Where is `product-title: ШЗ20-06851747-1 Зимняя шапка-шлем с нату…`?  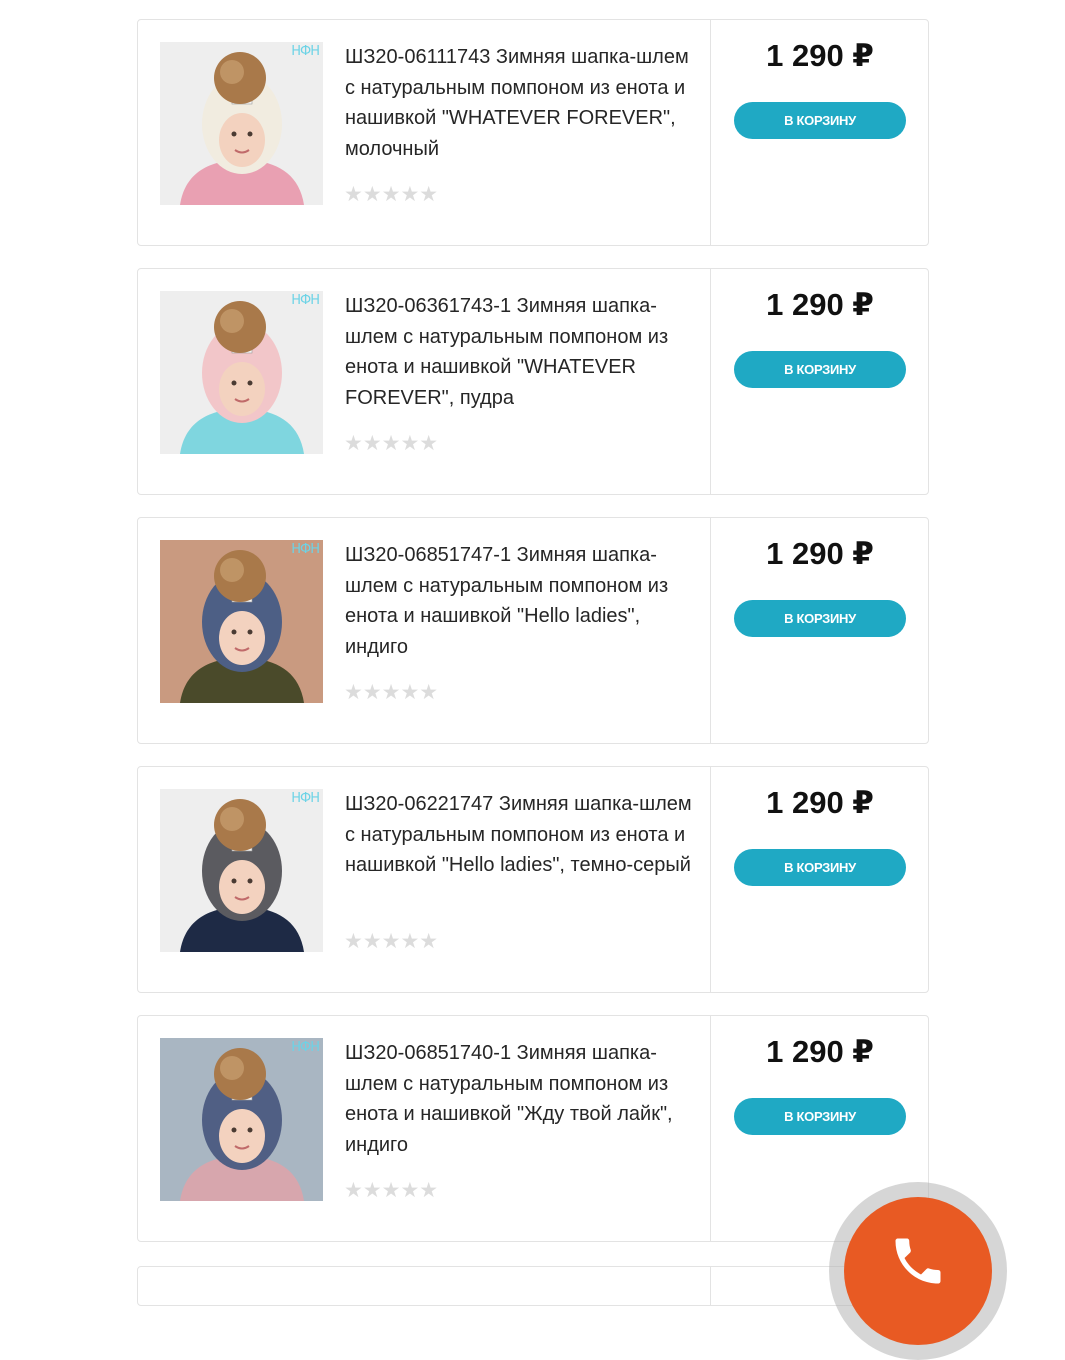 product-title: ШЗ20-06851747-1 Зимняя шапка-шлем с нату… is located at coordinates (521, 601).